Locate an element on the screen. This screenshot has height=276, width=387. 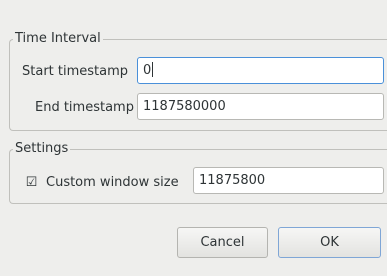
end-timestamp-label: End timestamp is located at coordinates (84, 107).